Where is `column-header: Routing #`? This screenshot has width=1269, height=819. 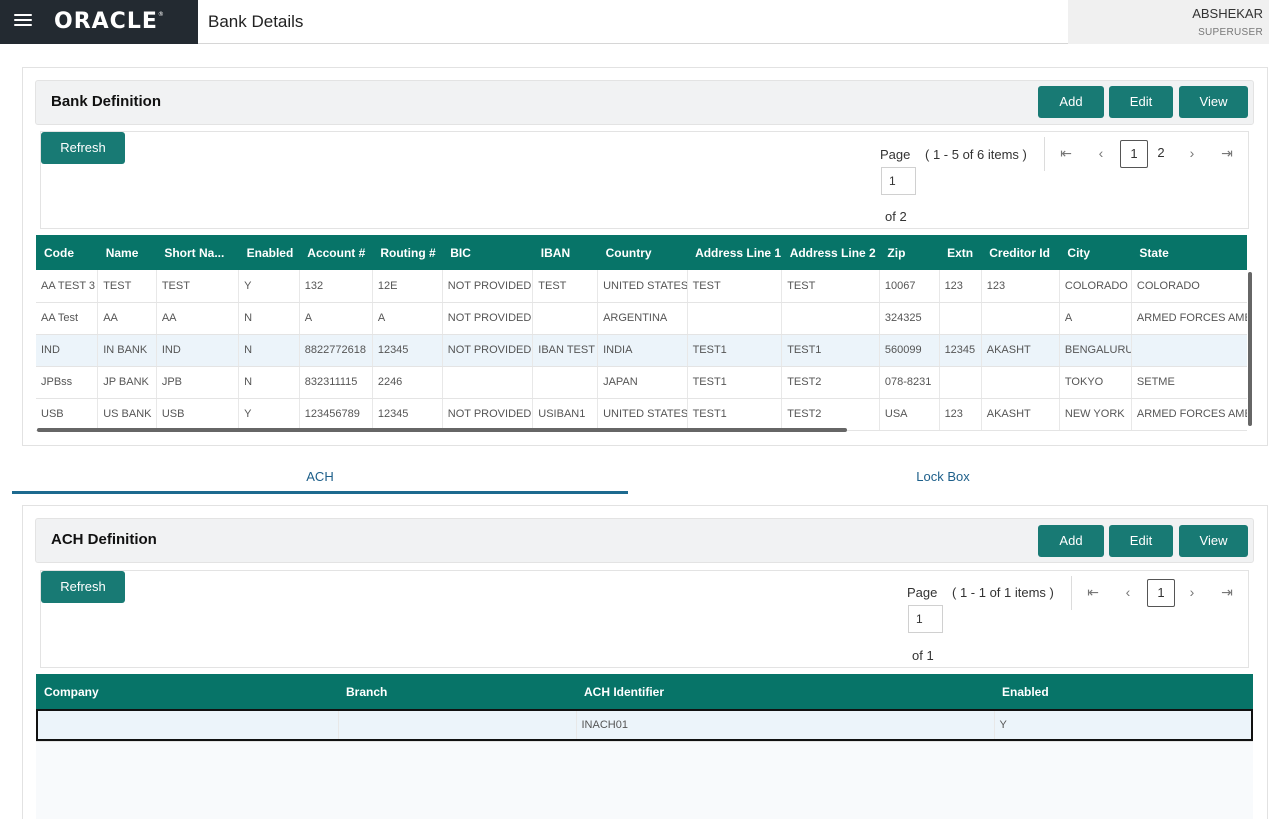
column-header: Routing # is located at coordinates (407, 252).